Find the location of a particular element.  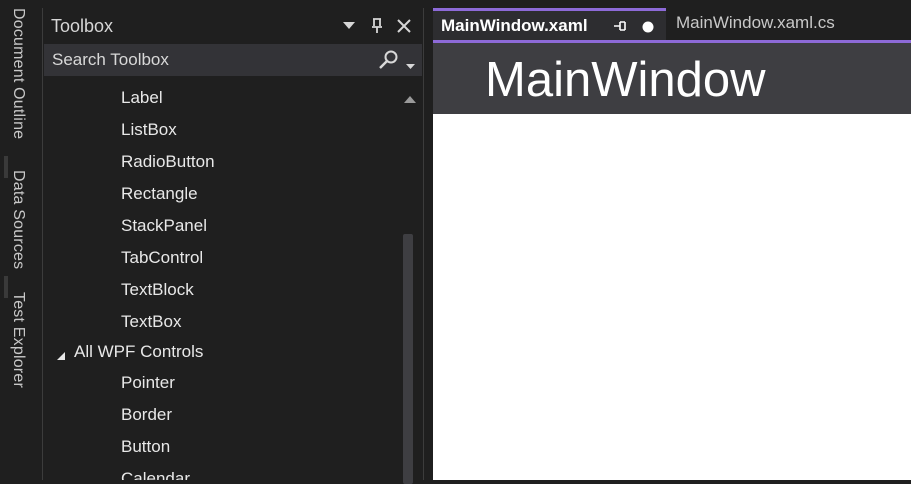

scroll-up-arrow-icon is located at coordinates (410, 99).